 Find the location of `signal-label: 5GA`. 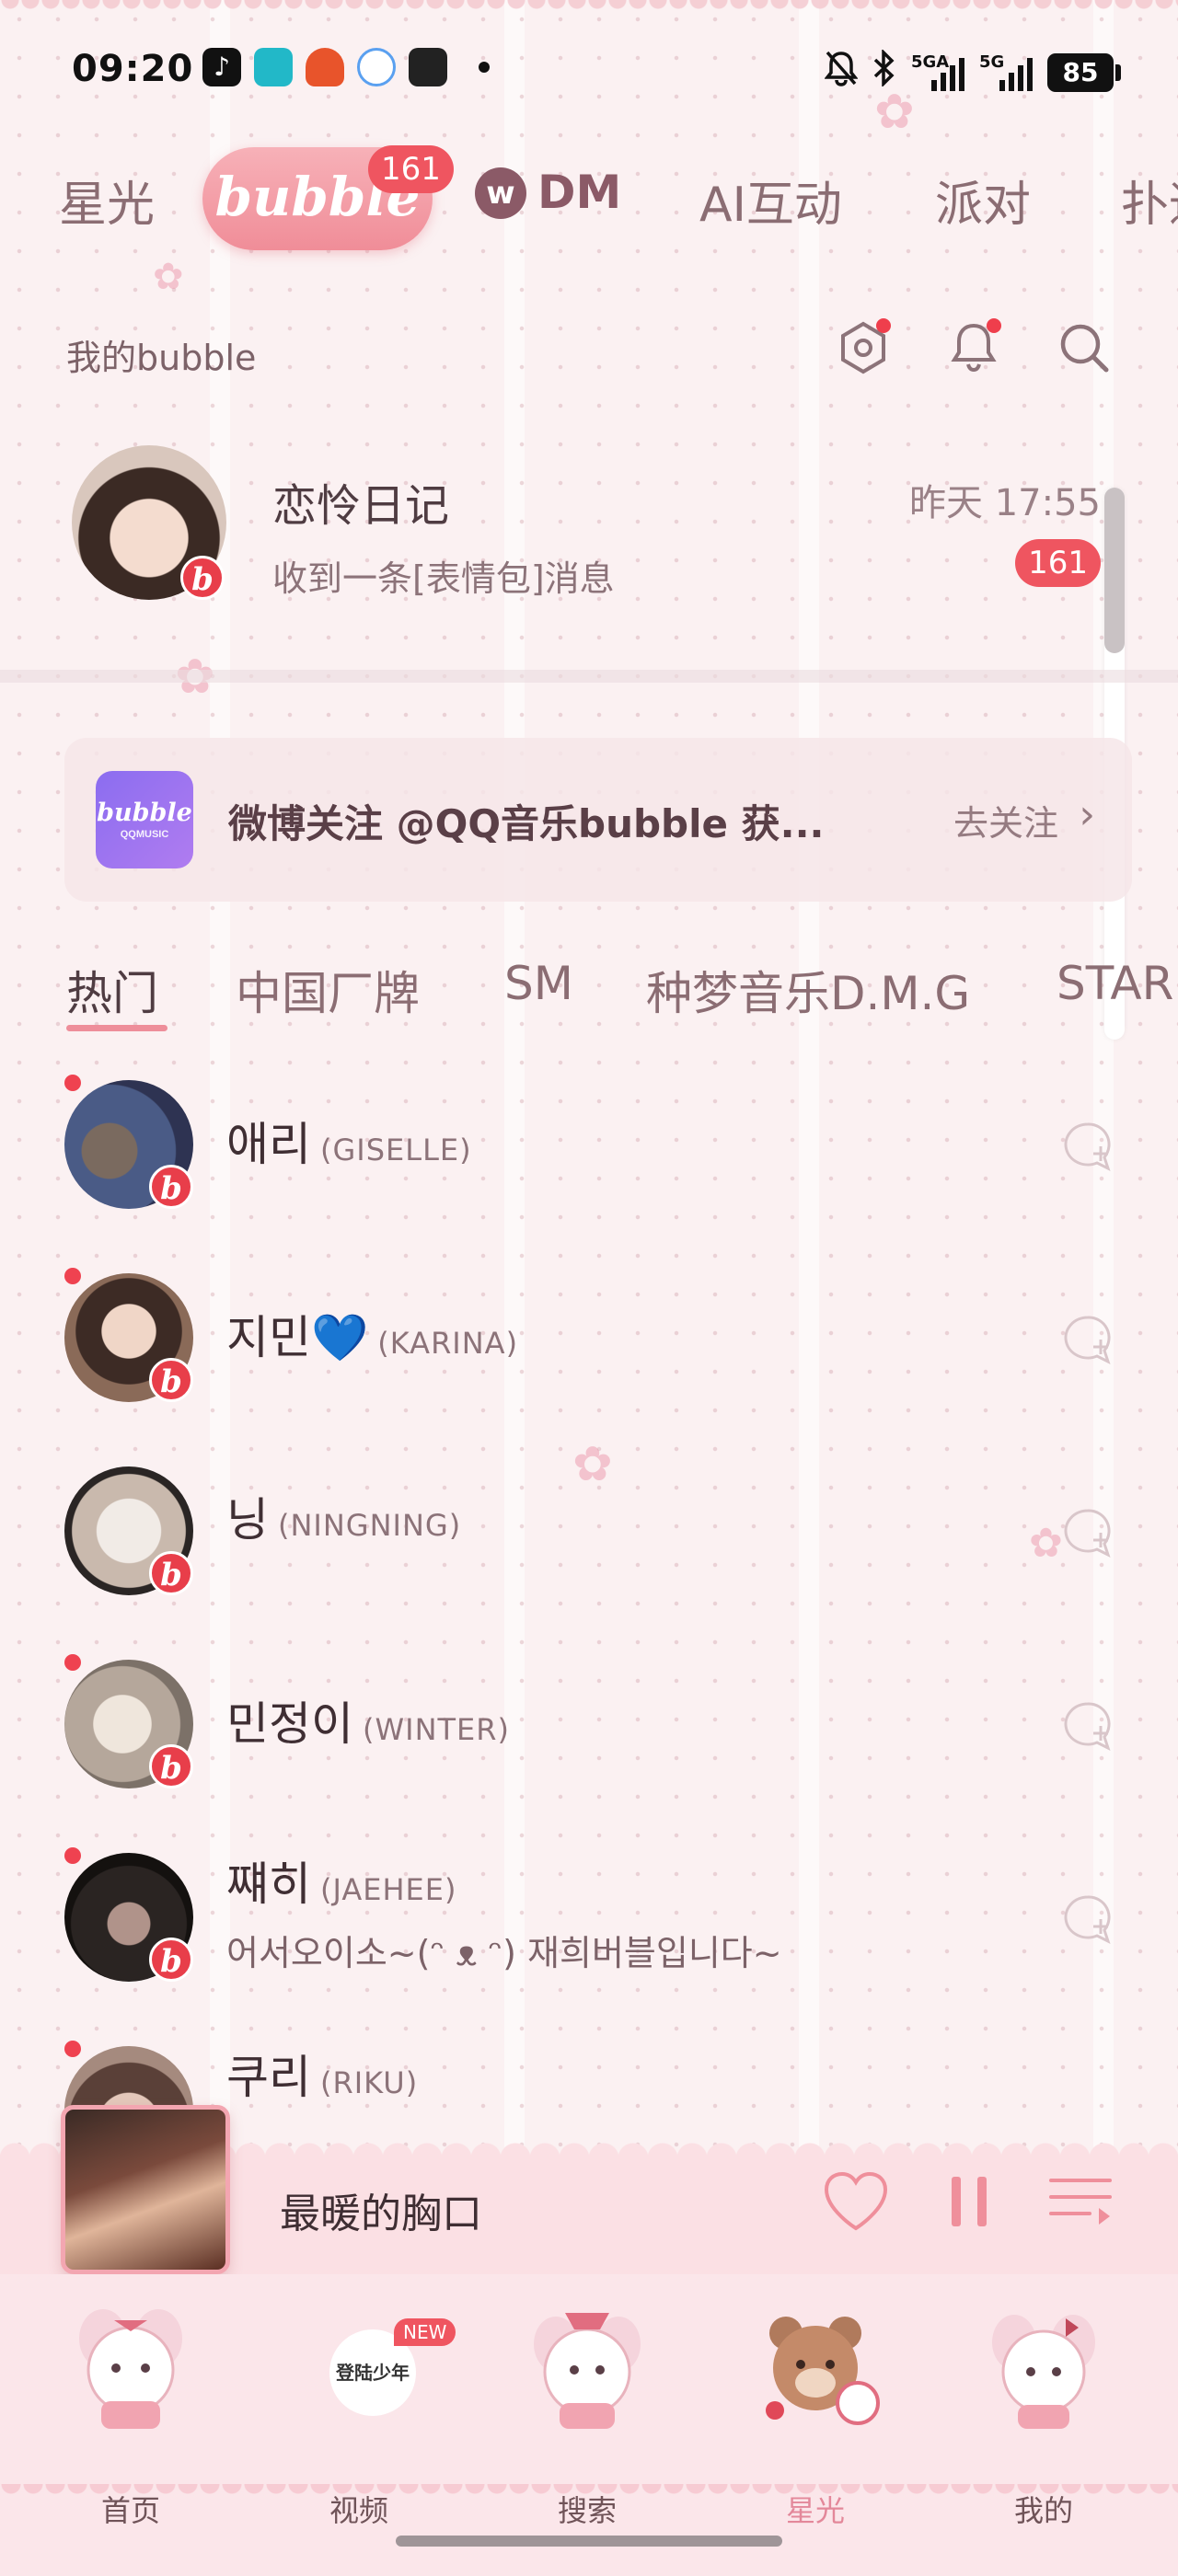

signal-label: 5GA is located at coordinates (930, 62).